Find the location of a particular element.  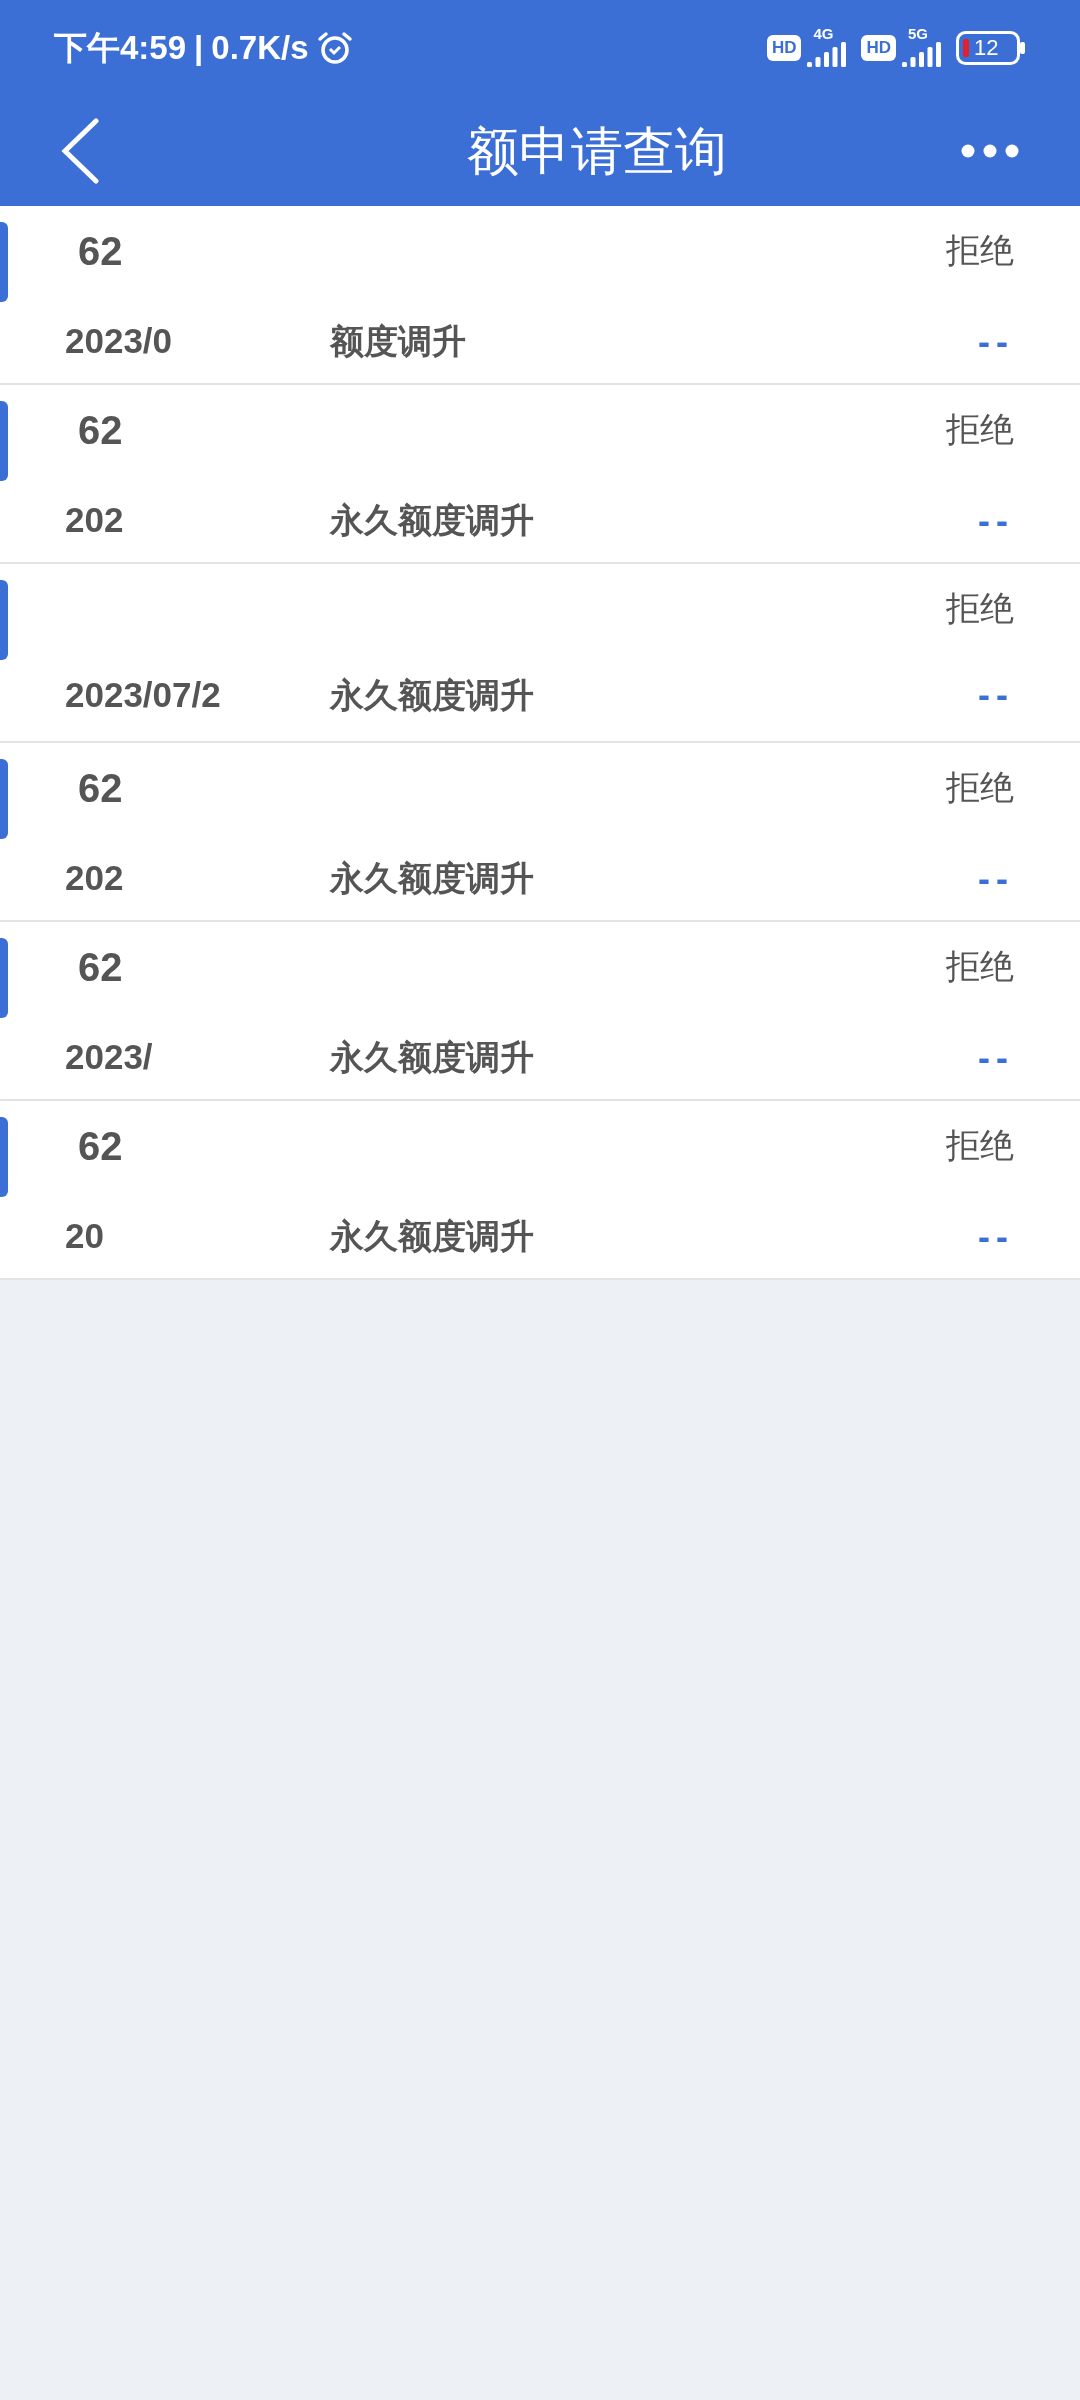

application-row: 62 拒绝 20 永久额度调升 -- is located at coordinates (540, 1190).